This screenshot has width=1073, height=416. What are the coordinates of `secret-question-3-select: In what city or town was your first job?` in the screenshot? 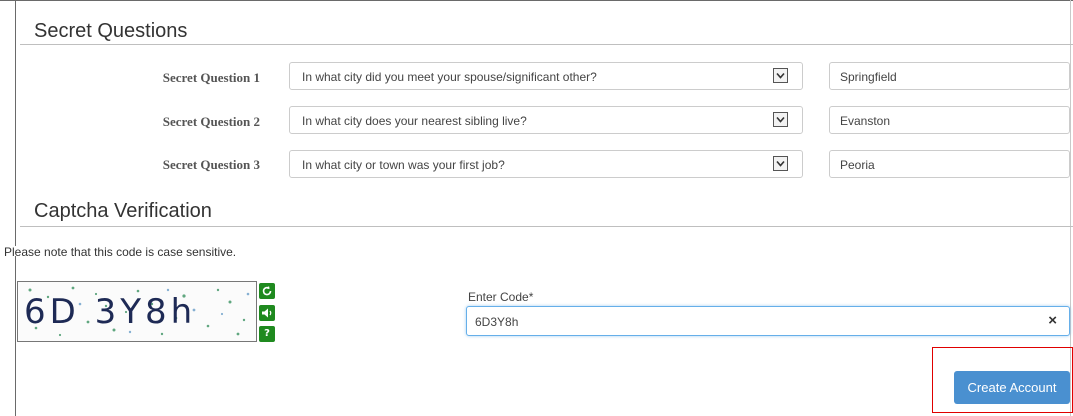 It's located at (546, 164).